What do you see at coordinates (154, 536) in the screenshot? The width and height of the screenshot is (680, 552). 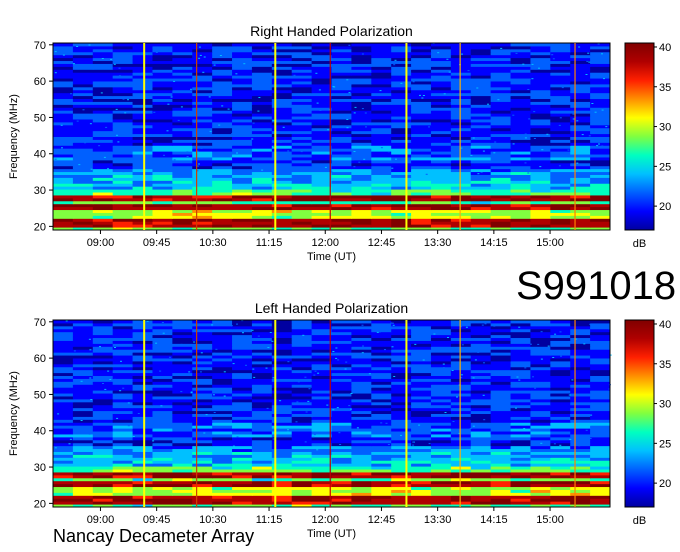 I see `instrument-label: Nancay Decameter Array` at bounding box center [154, 536].